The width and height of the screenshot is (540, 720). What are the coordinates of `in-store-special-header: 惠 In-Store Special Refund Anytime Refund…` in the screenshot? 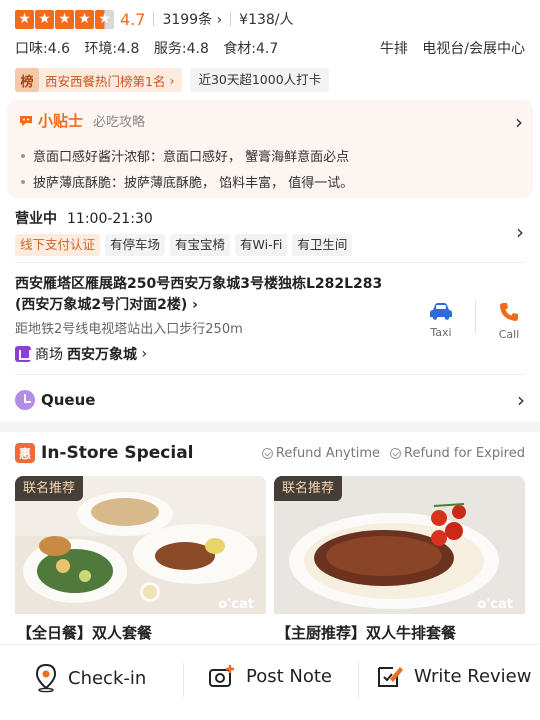 It's located at (270, 453).